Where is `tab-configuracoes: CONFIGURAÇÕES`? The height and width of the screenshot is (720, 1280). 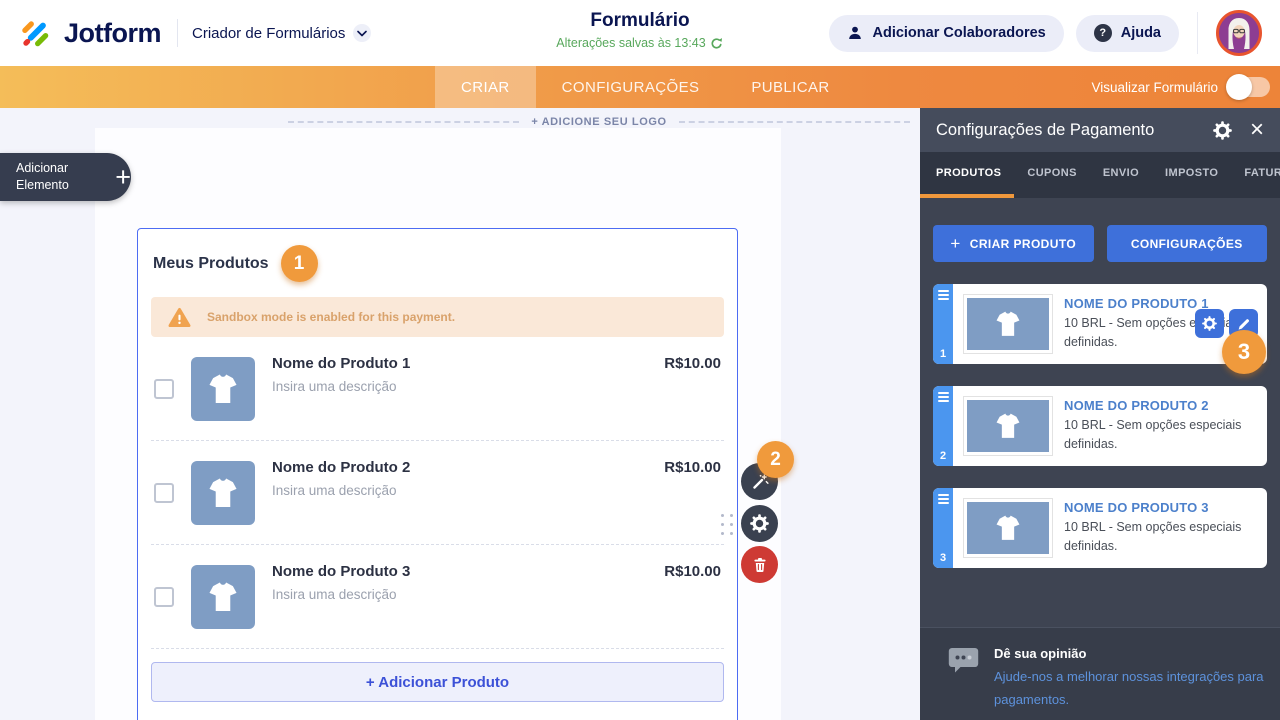
tab-configuracoes: CONFIGURAÇÕES is located at coordinates (631, 87).